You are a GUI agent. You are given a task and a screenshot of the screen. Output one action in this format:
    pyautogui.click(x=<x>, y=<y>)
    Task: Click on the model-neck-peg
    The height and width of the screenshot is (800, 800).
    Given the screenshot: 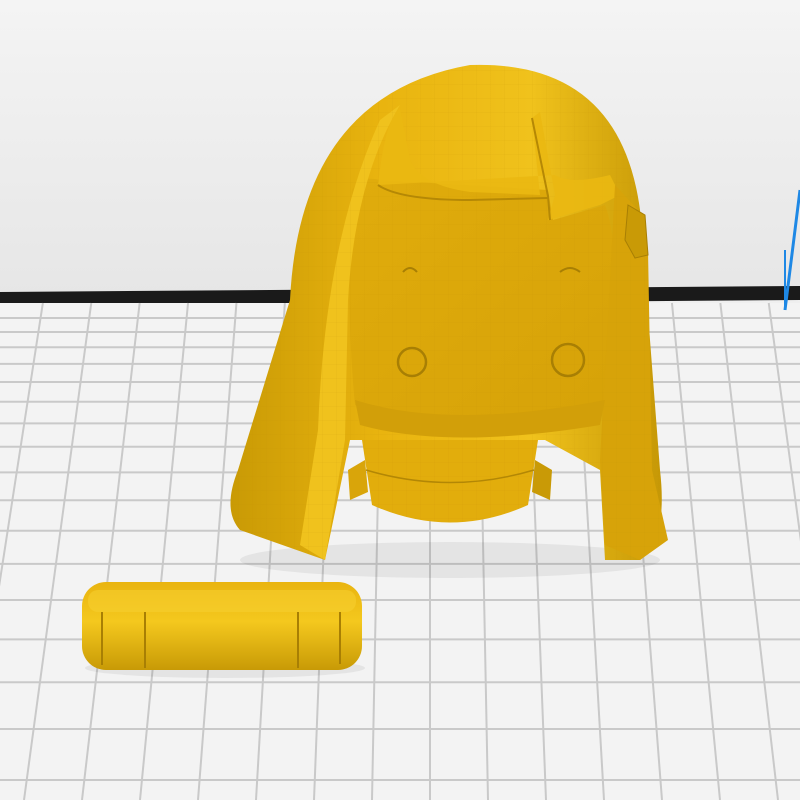 What is the action you would take?
    pyautogui.click(x=223, y=630)
    